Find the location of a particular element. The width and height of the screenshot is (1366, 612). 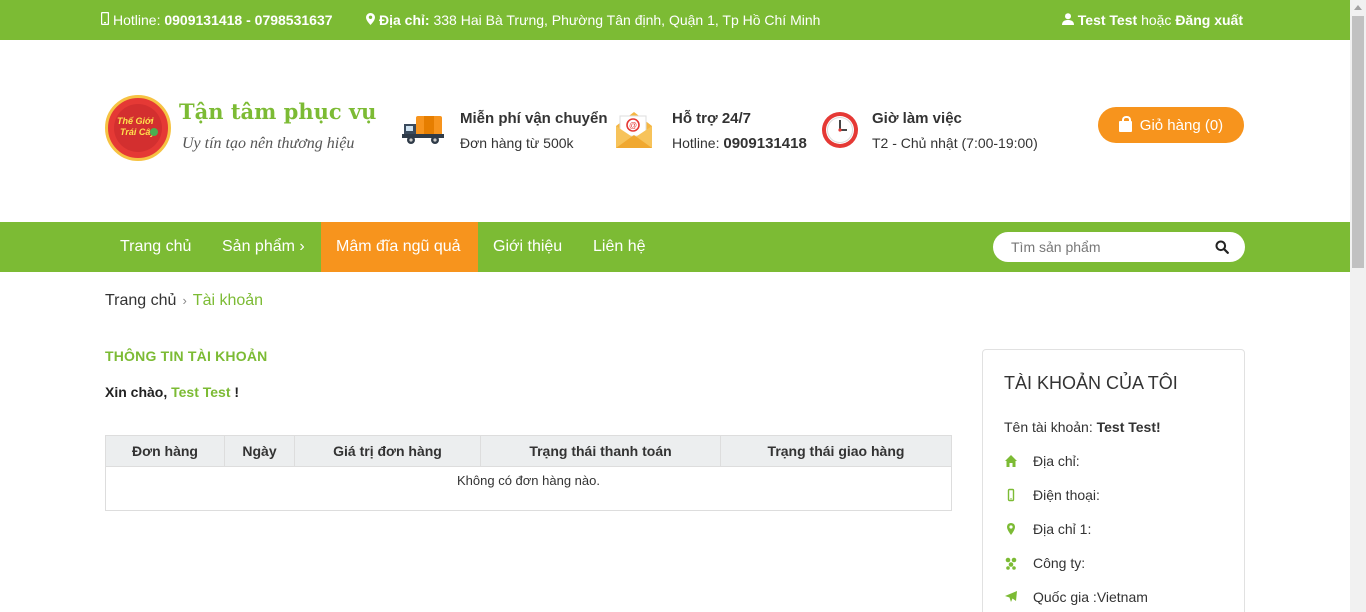

product-search is located at coordinates (1119, 247).